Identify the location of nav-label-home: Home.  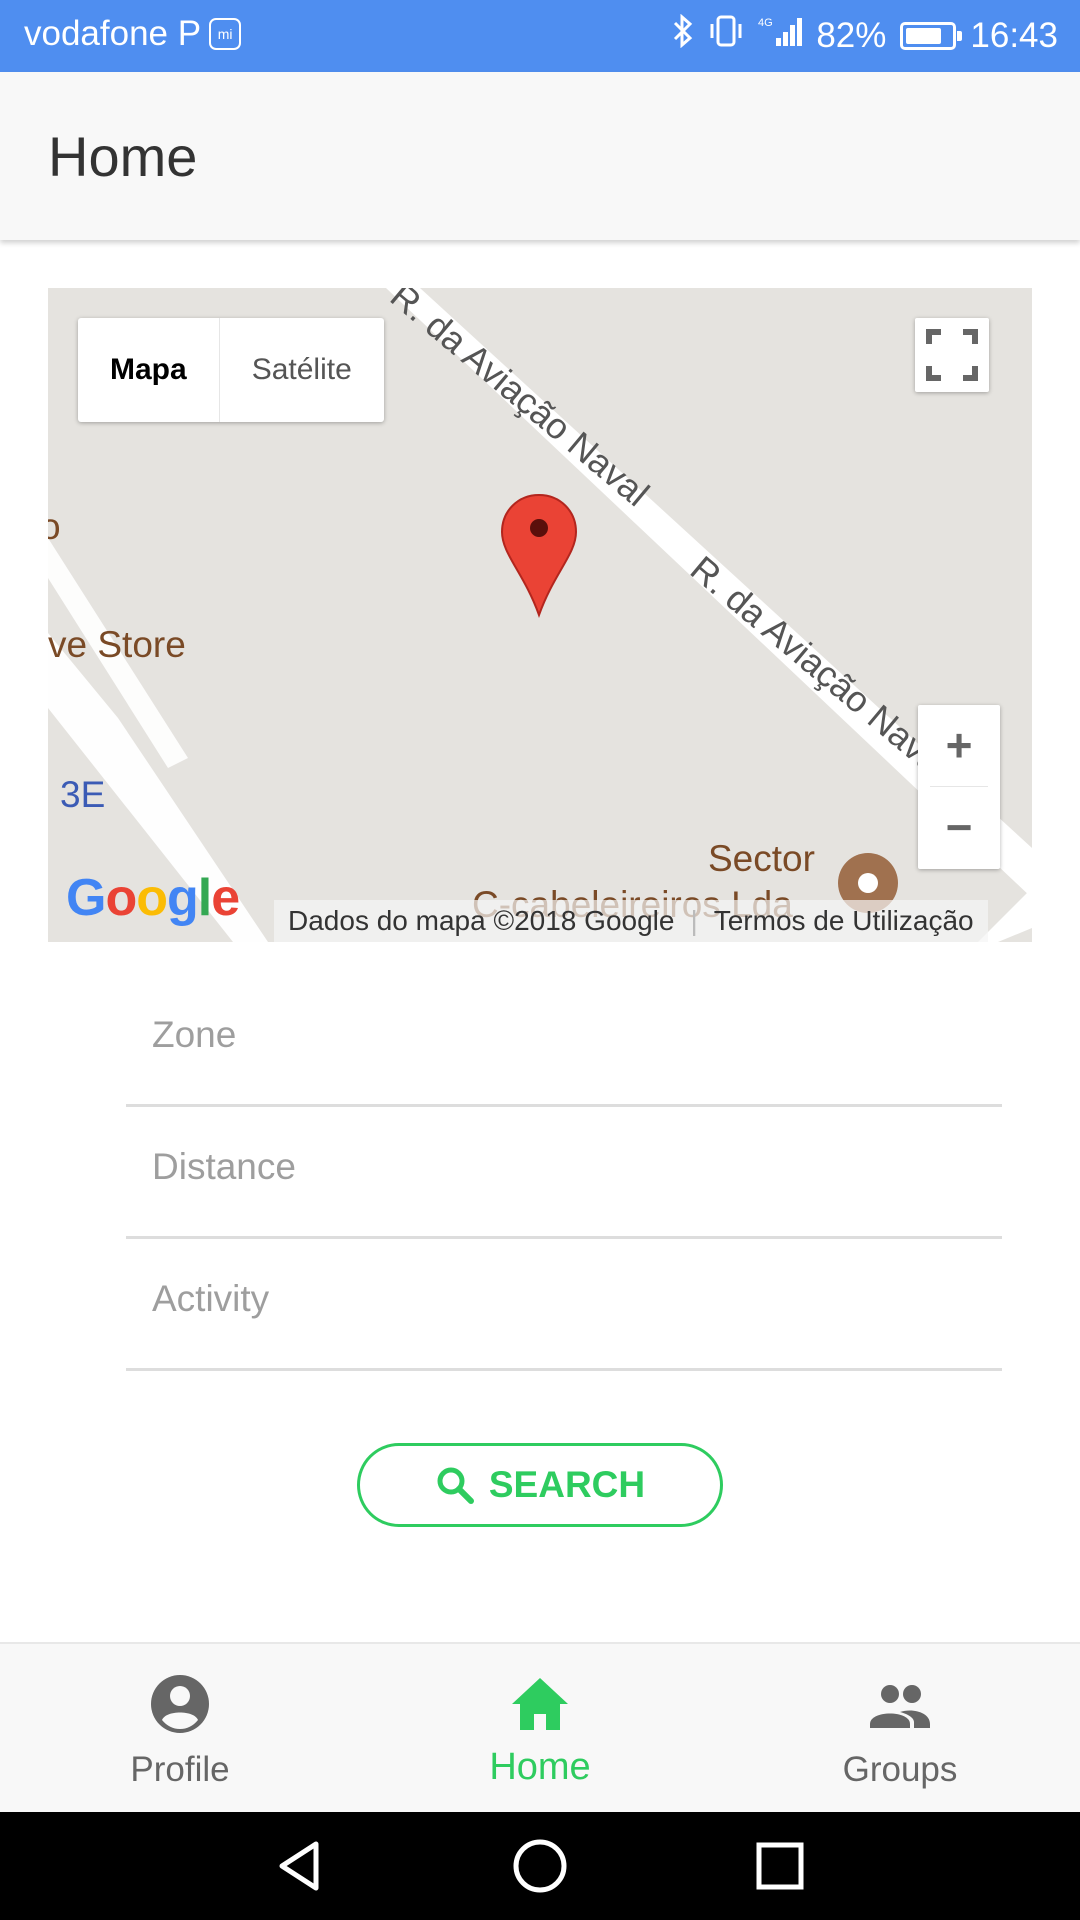
(540, 1767).